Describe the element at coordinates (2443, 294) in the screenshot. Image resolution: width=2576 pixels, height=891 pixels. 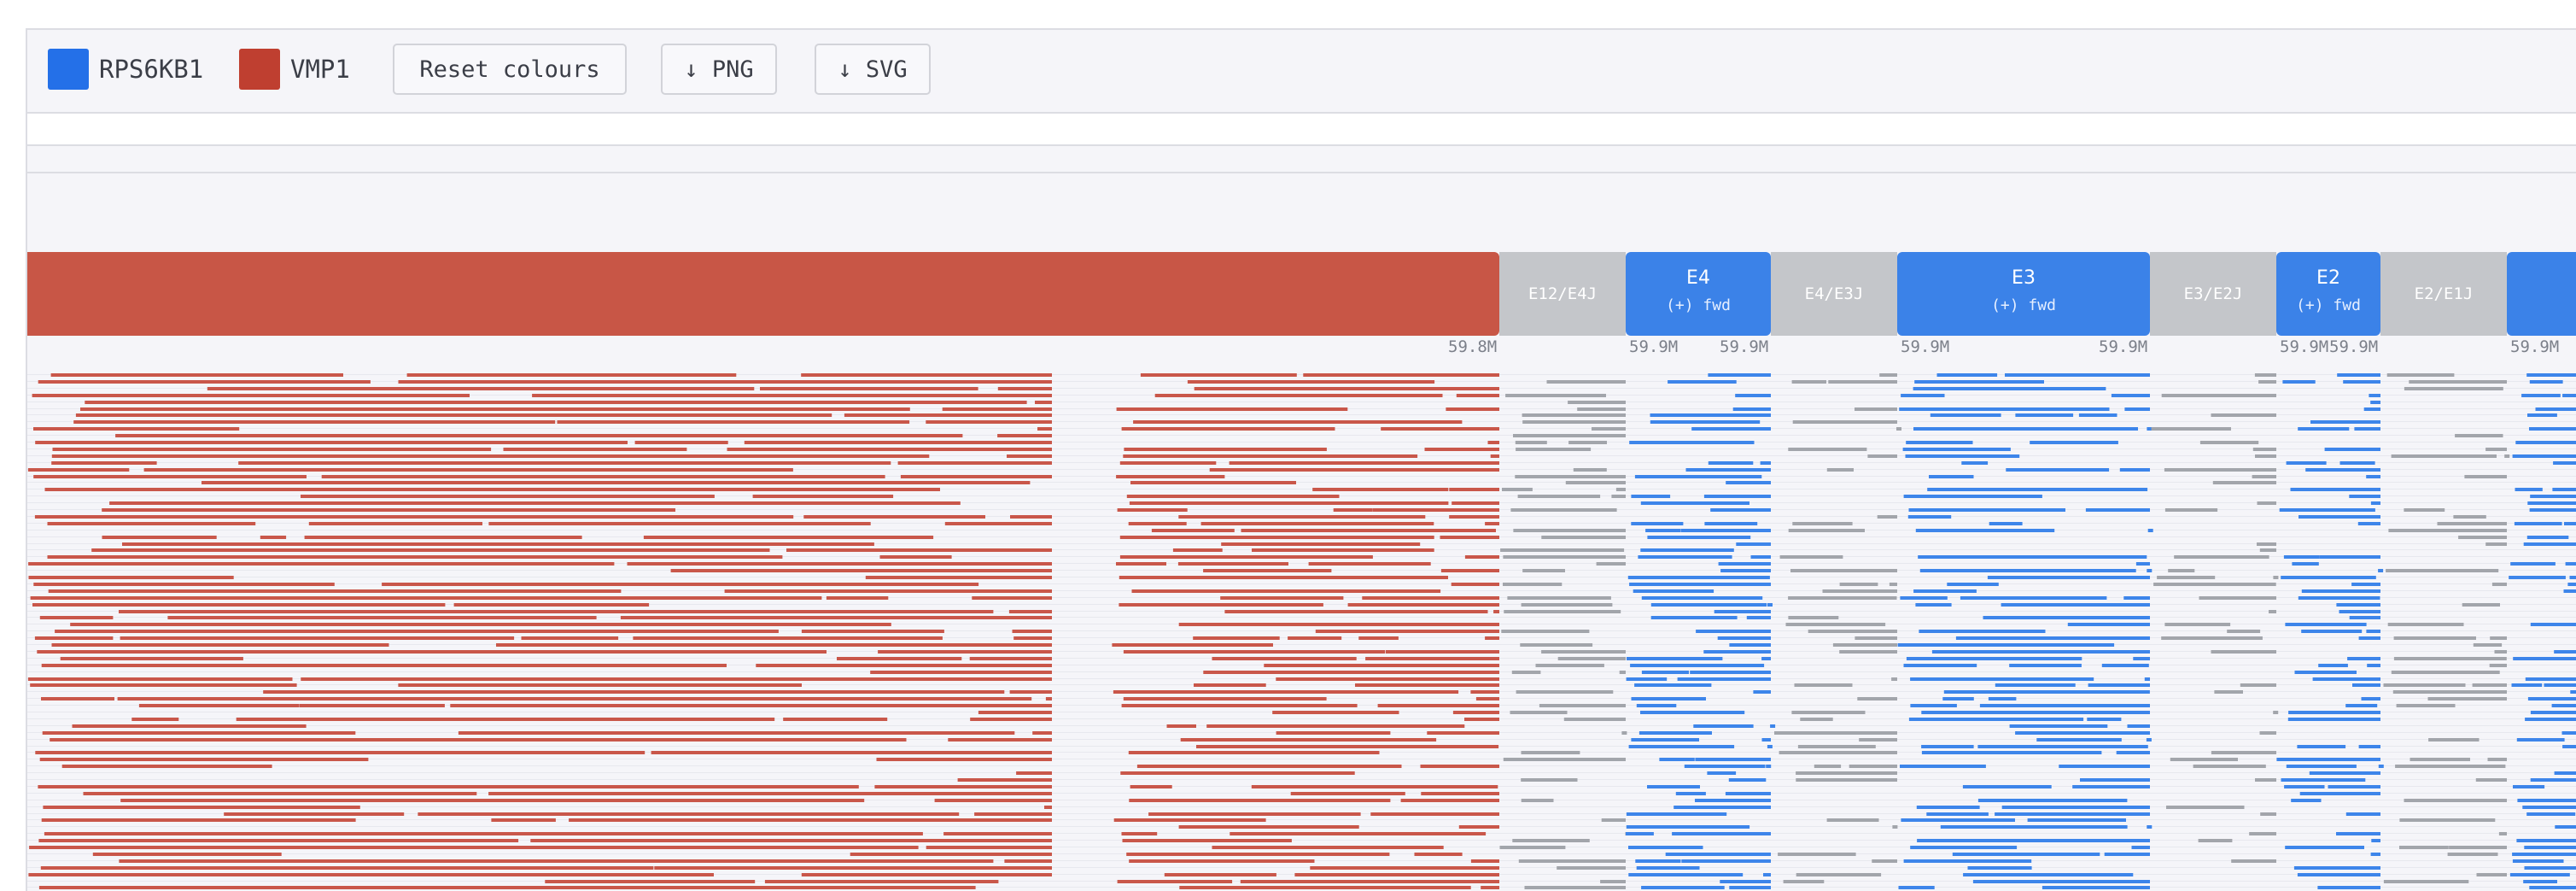
I see `junction-segment-e2-e1j: E2/E1J` at that location.